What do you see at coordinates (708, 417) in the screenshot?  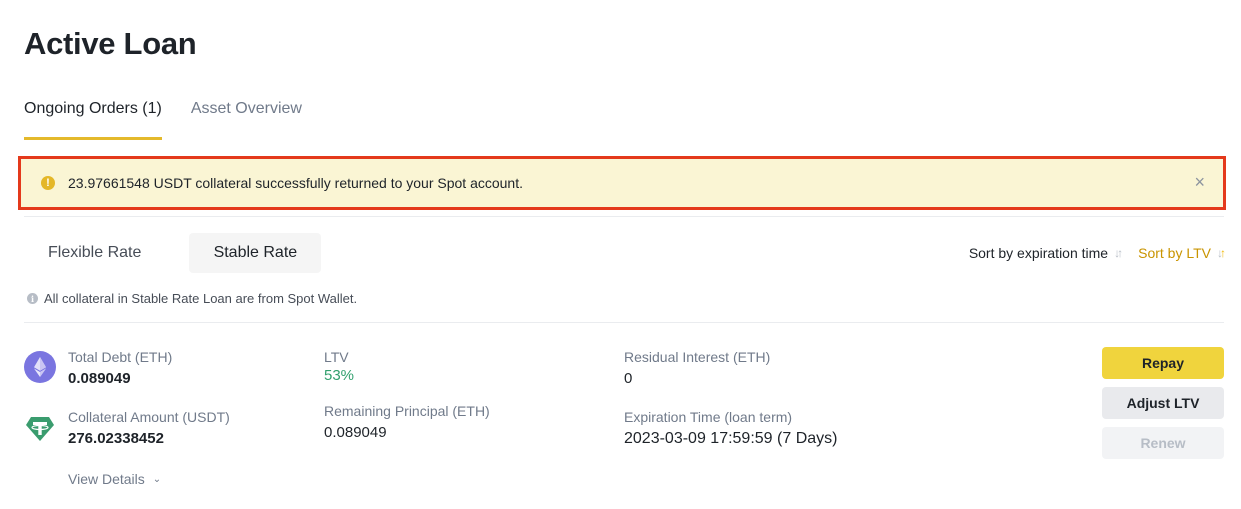 I see `expiration-time-label: Expiration Time (loan term)` at bounding box center [708, 417].